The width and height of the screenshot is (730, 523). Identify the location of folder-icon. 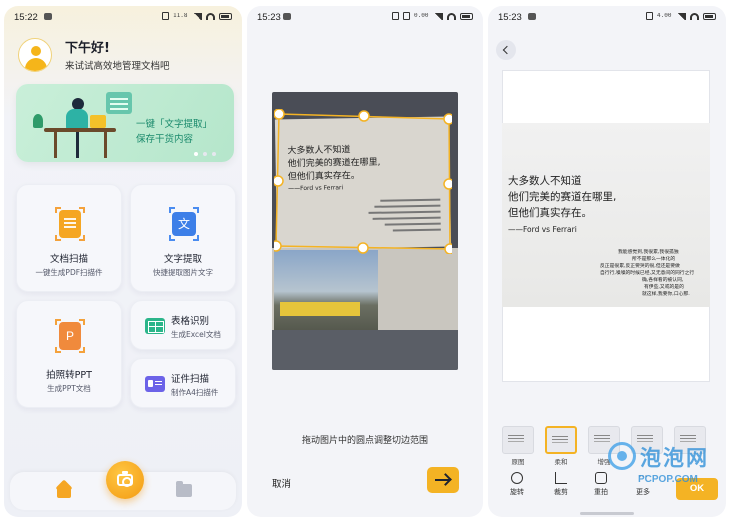
(184, 489).